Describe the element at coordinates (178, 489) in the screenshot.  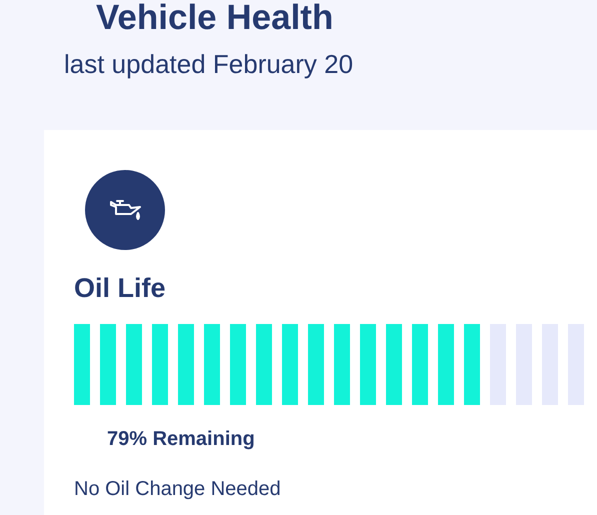
I see `status-text: No Oil Change Needed` at that location.